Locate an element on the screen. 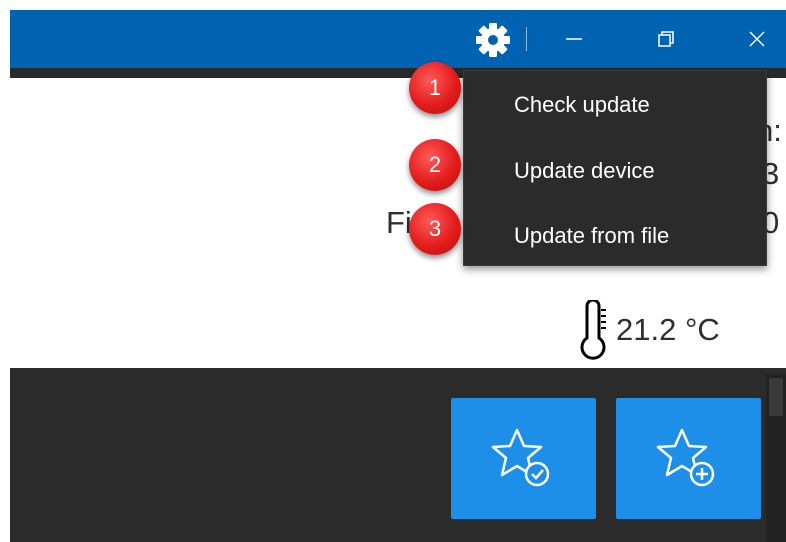 This screenshot has height=542, width=786. restore-icon is located at coordinates (666, 39).